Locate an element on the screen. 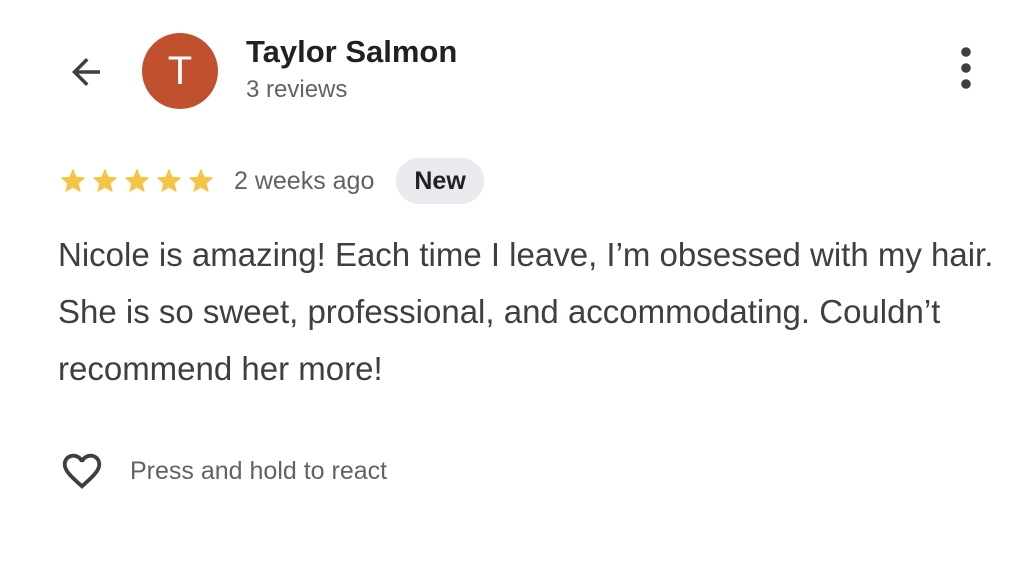  avatar-initial: T is located at coordinates (180, 71).